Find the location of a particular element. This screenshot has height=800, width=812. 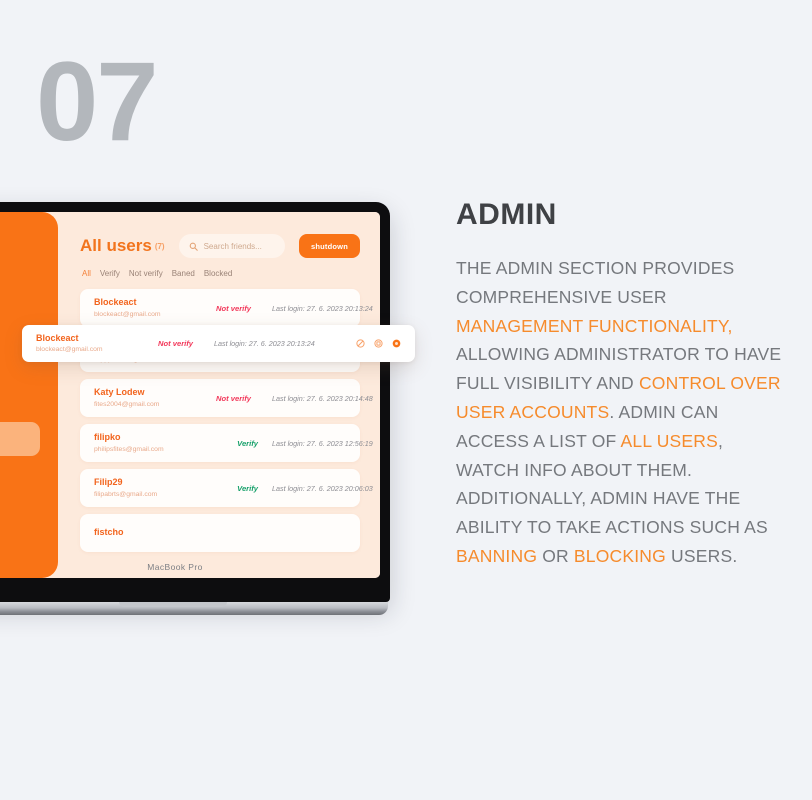

filter-tabs: All Verify Not verify Baned Blocked is located at coordinates (220, 273).